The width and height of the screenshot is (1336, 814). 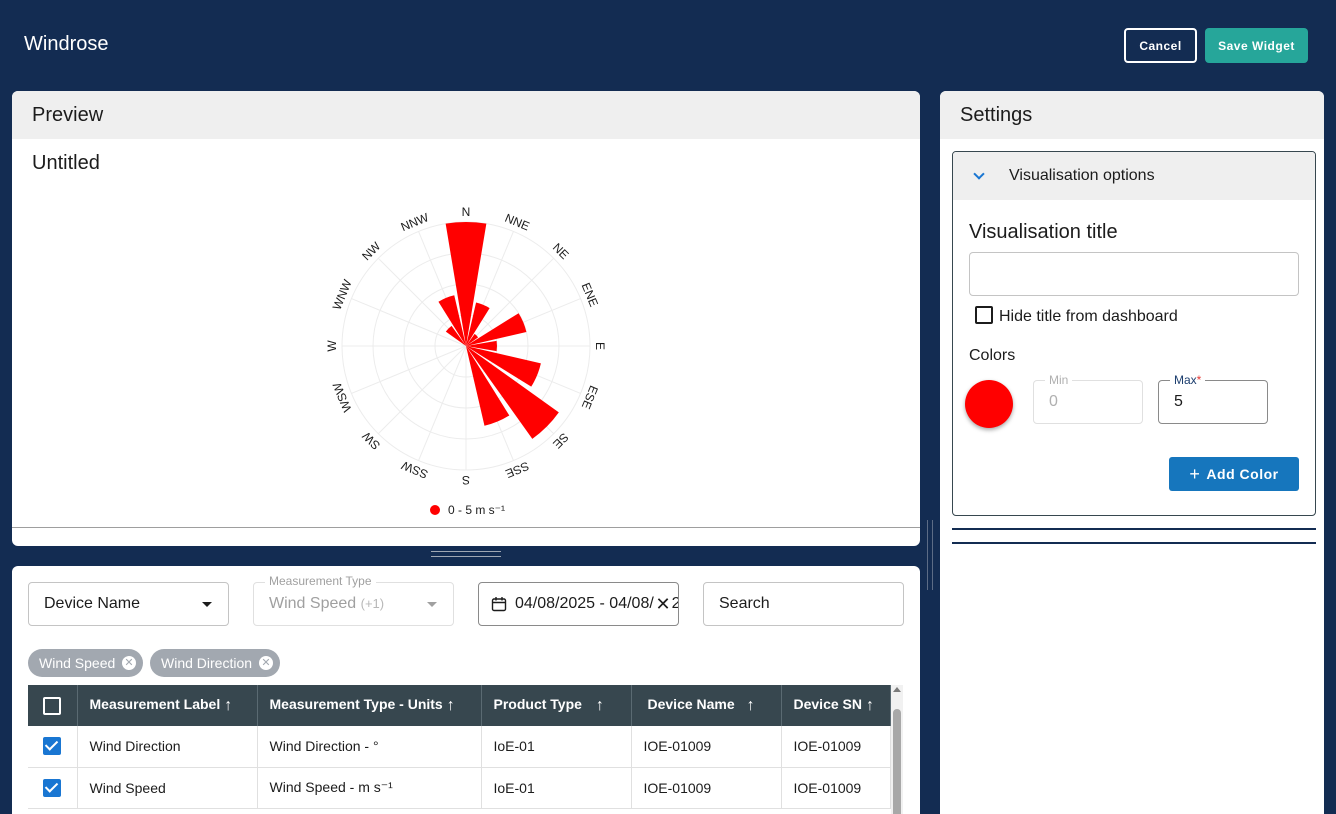 I want to click on legend-label: 0 - 5 m s⁻¹, so click(x=476, y=510).